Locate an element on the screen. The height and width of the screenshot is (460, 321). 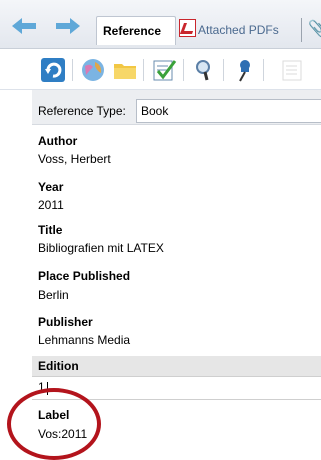
reference-type-value: Book is located at coordinates (155, 111).